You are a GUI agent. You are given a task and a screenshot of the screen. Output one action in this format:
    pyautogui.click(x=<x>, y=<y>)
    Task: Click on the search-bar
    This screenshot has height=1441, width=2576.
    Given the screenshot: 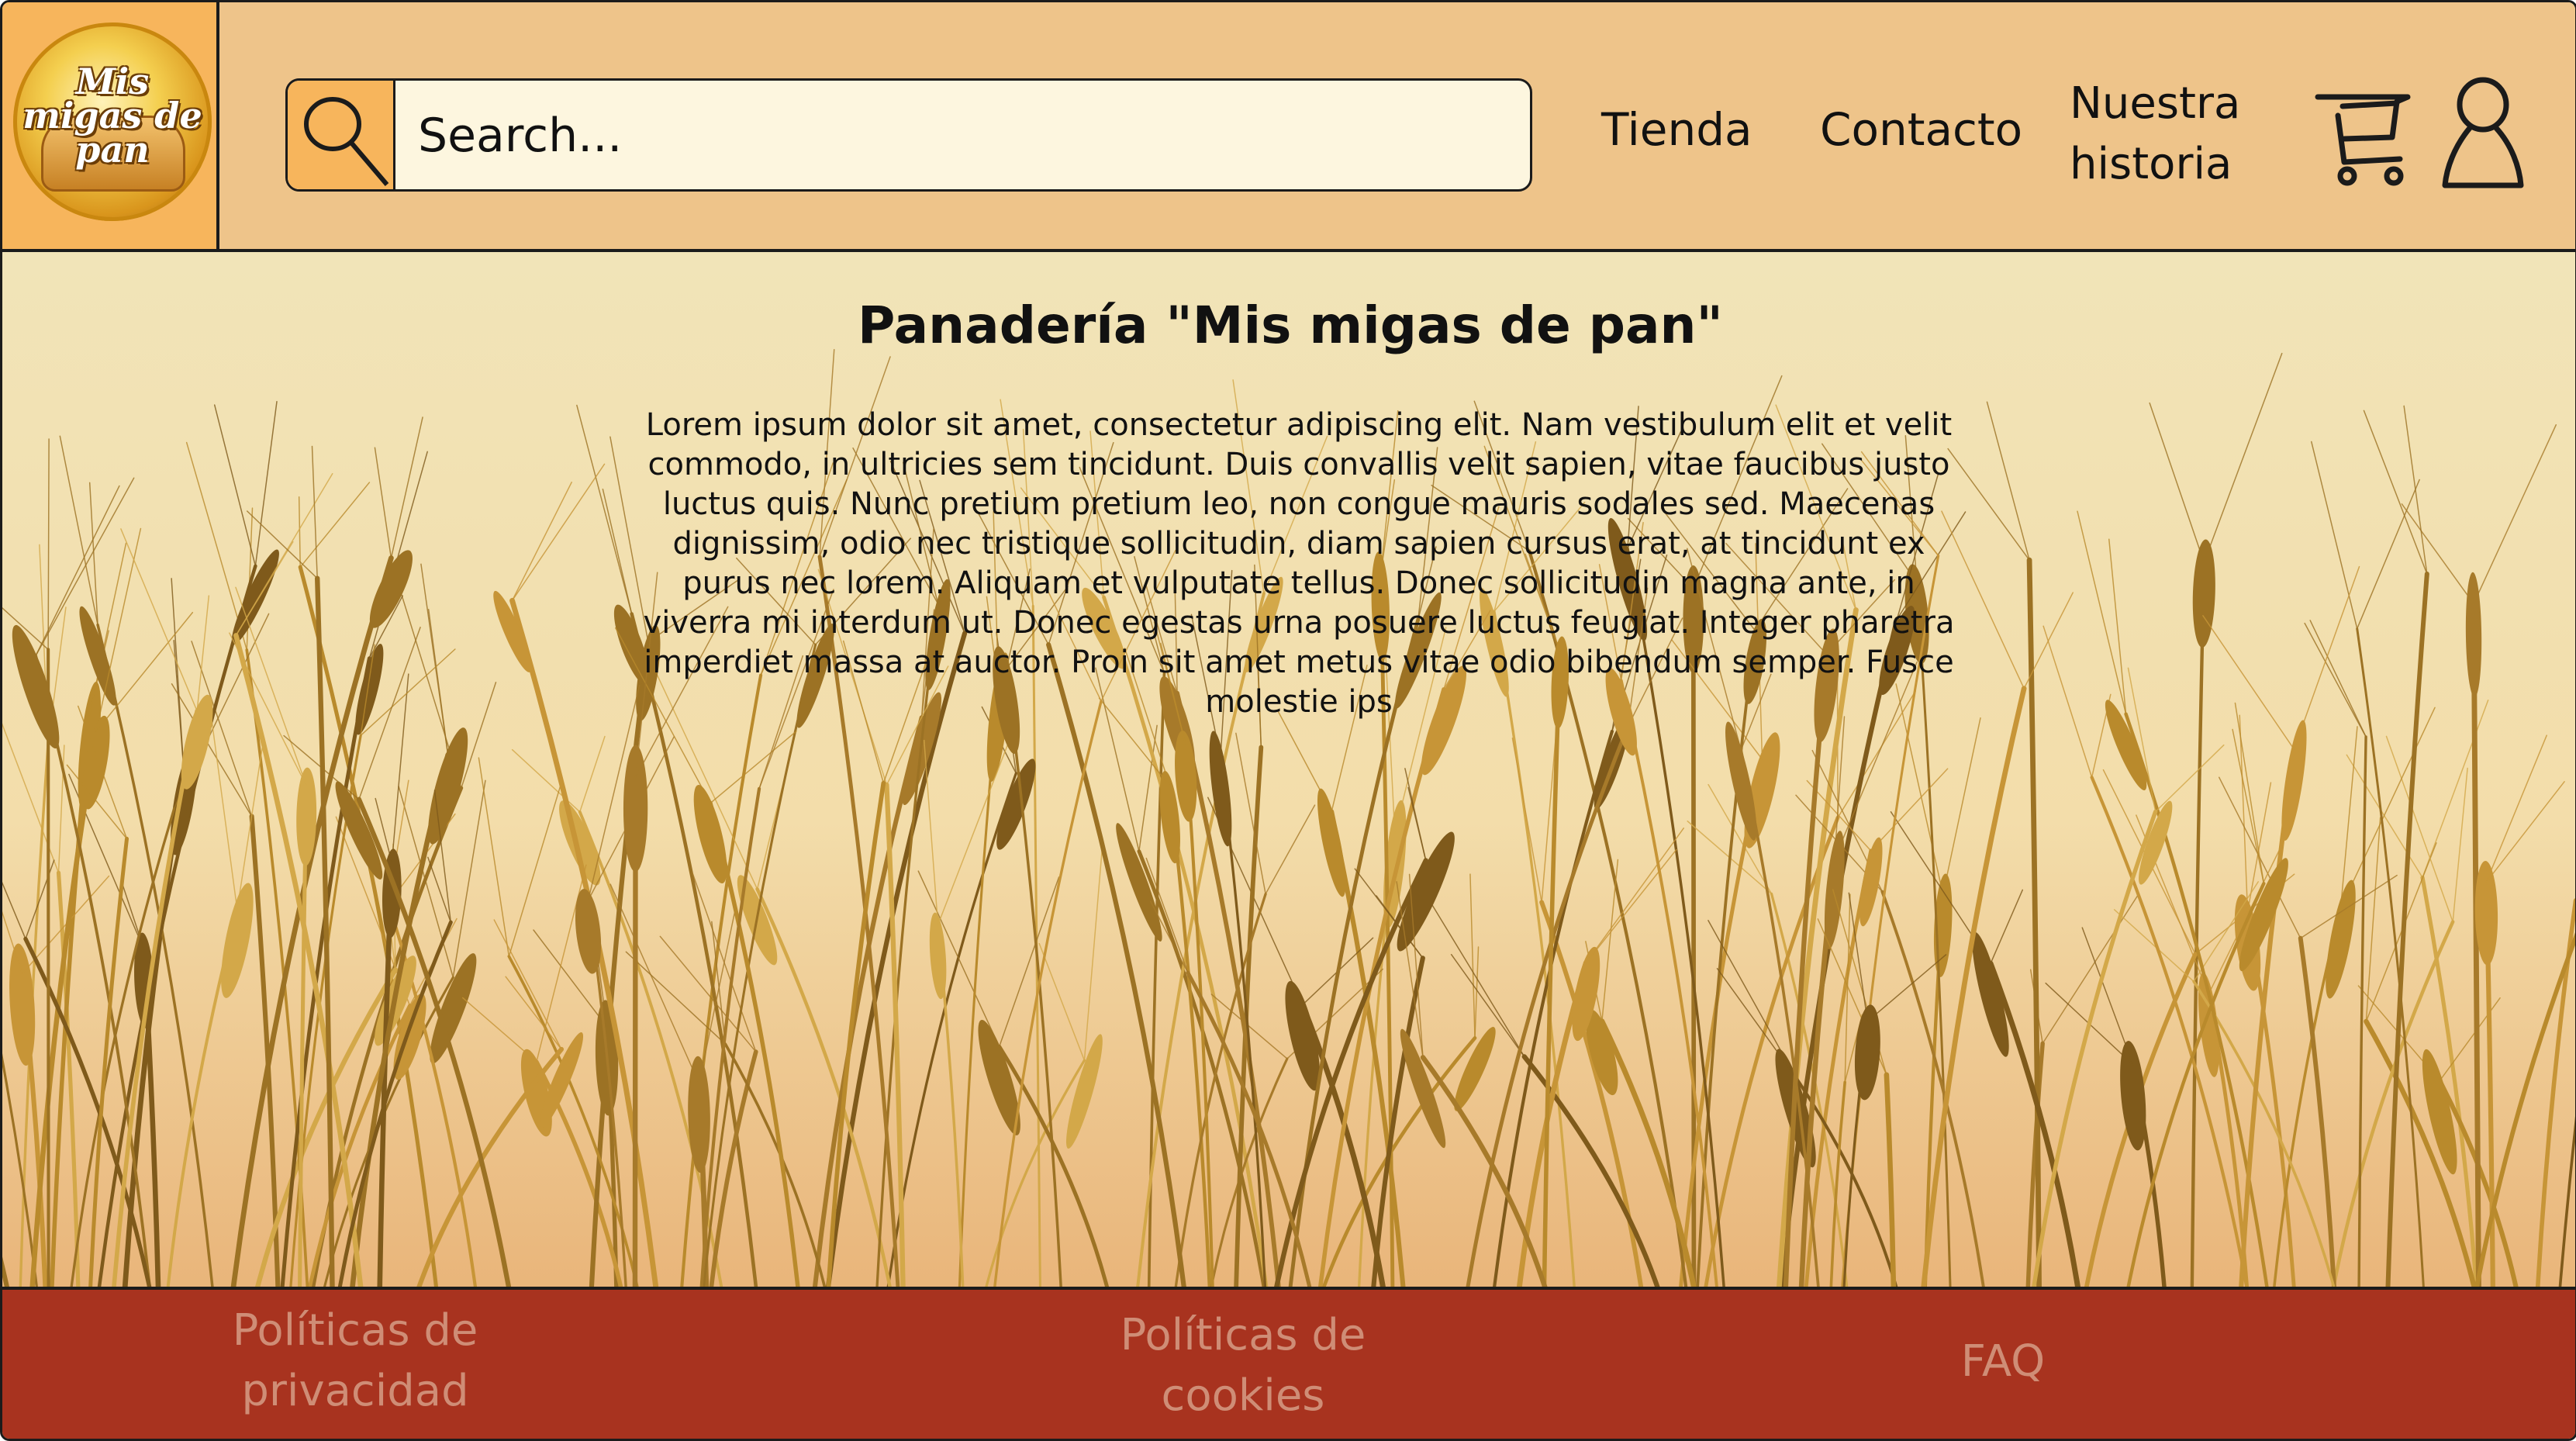 What is the action you would take?
    pyautogui.click(x=908, y=135)
    